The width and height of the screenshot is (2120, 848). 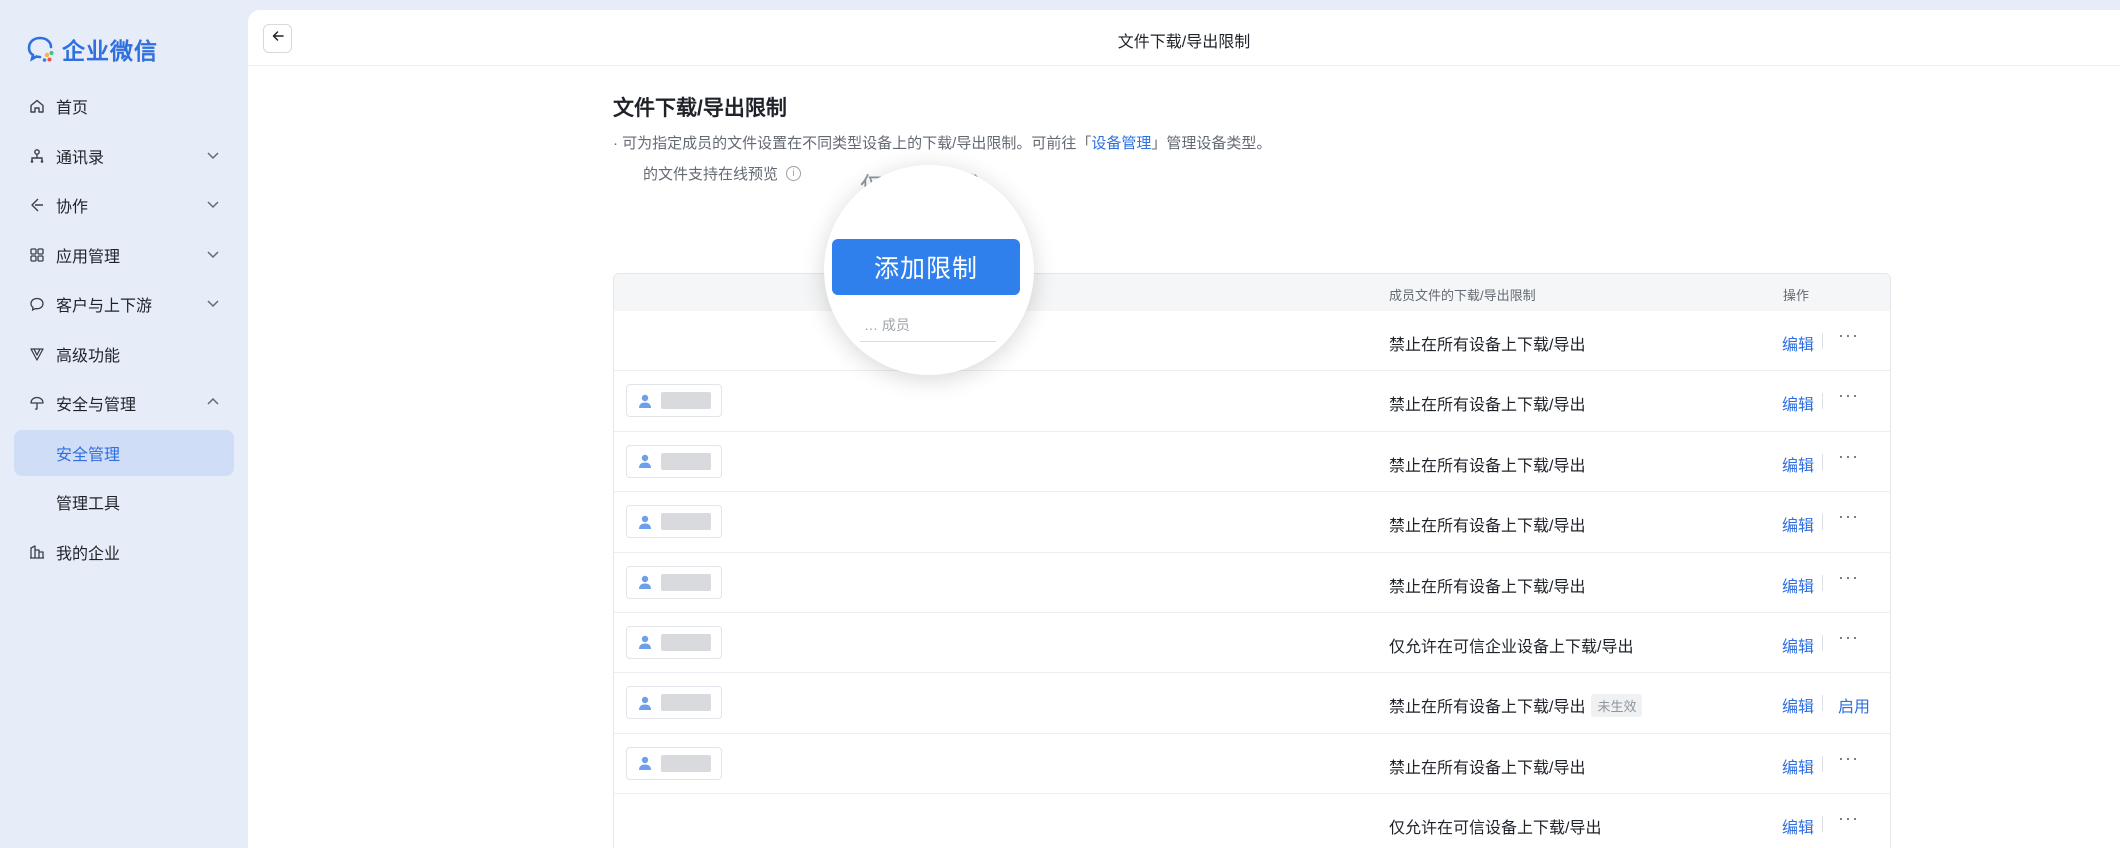 I want to click on sidebar-item-security-management: 安全管理, so click(x=124, y=452).